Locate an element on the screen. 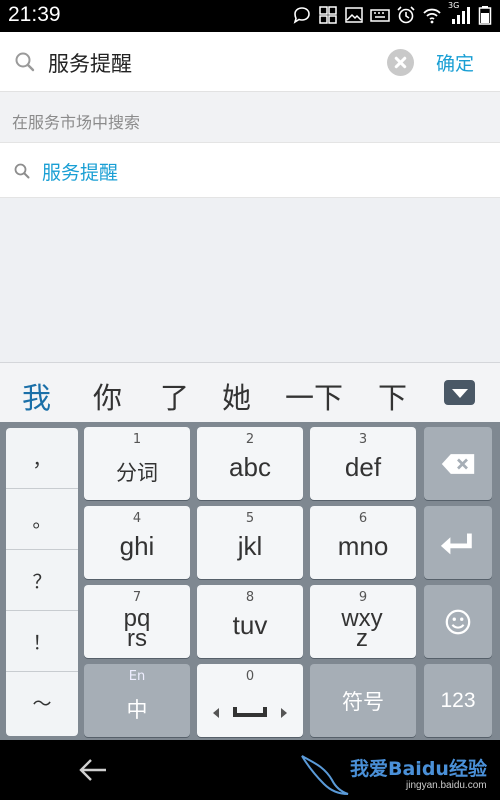 Image resolution: width=500 pixels, height=800 pixels. status-bar: 21:39 3G is located at coordinates (250, 16).